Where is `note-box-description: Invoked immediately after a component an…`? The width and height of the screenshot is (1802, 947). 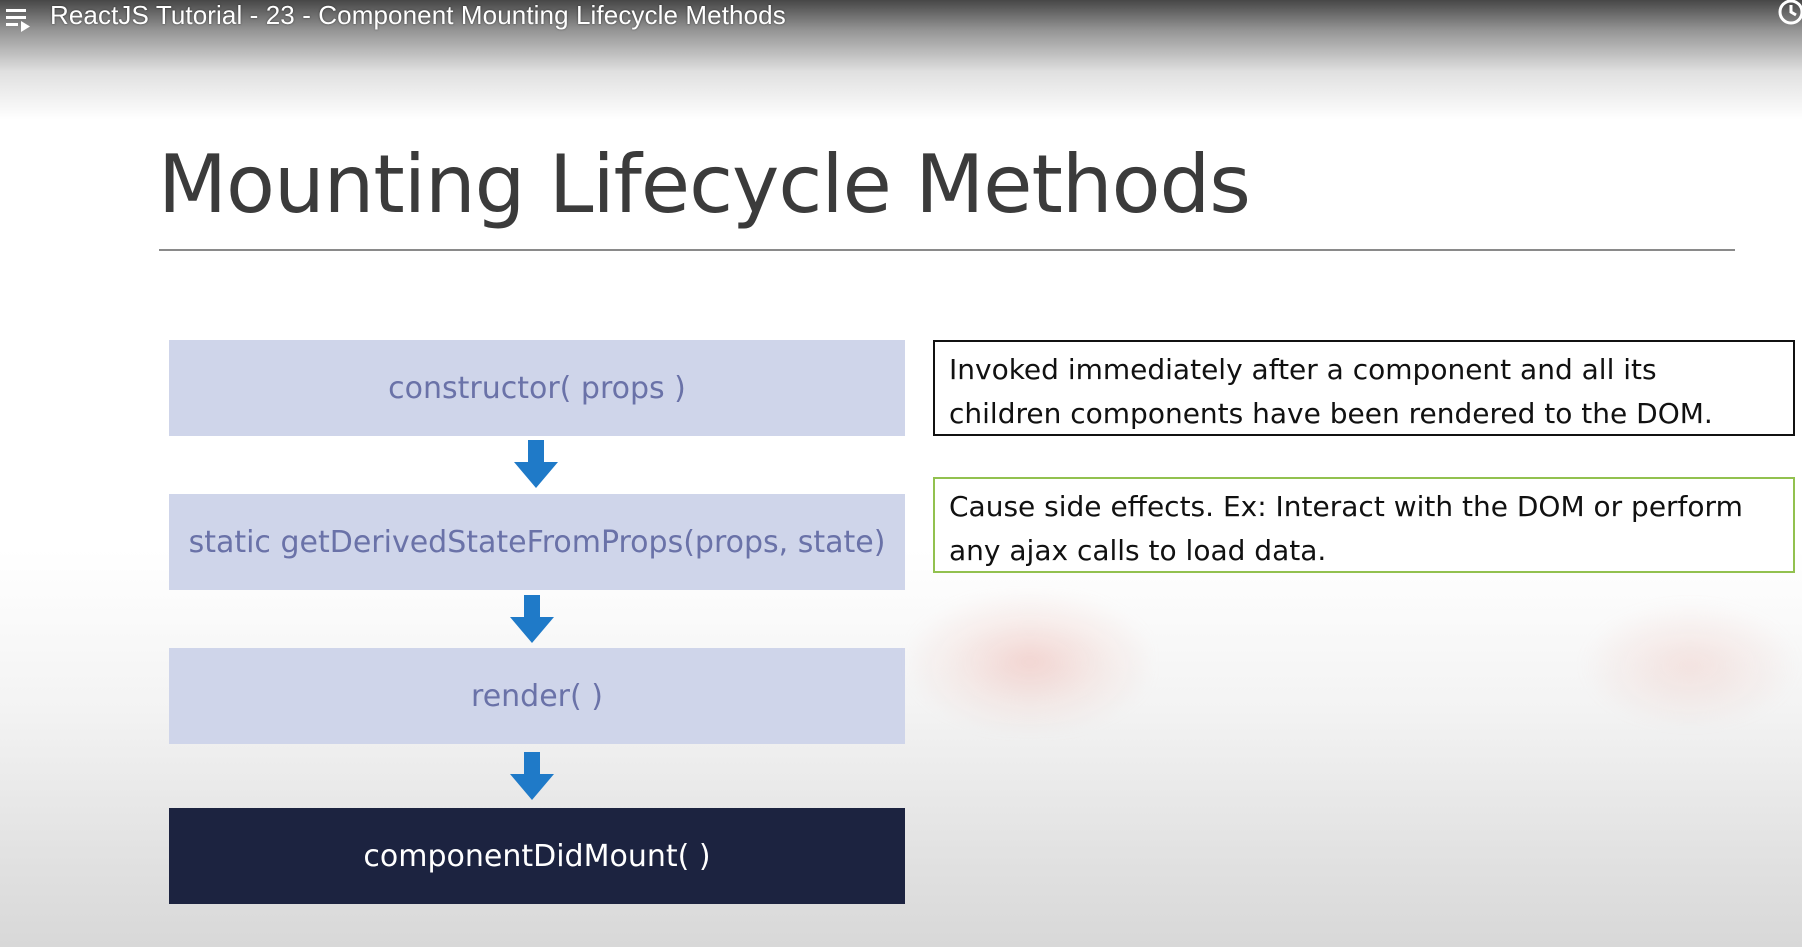
note-box-description: Invoked immediately after a component an… is located at coordinates (1364, 388).